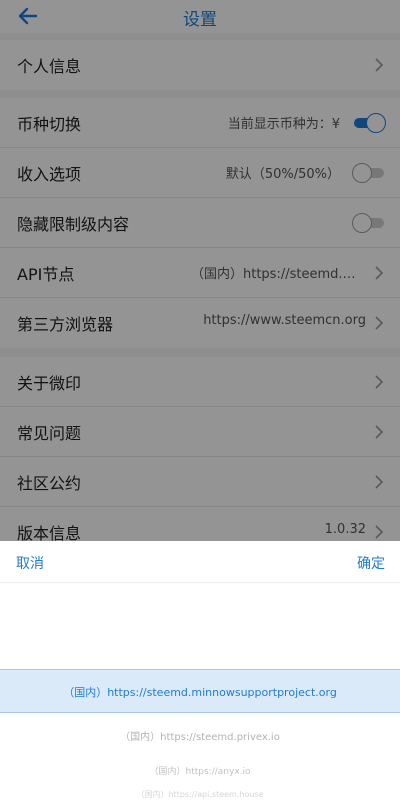  What do you see at coordinates (200, 735) in the screenshot?
I see `picker-option: （国内）https://steemd.privex.io` at bounding box center [200, 735].